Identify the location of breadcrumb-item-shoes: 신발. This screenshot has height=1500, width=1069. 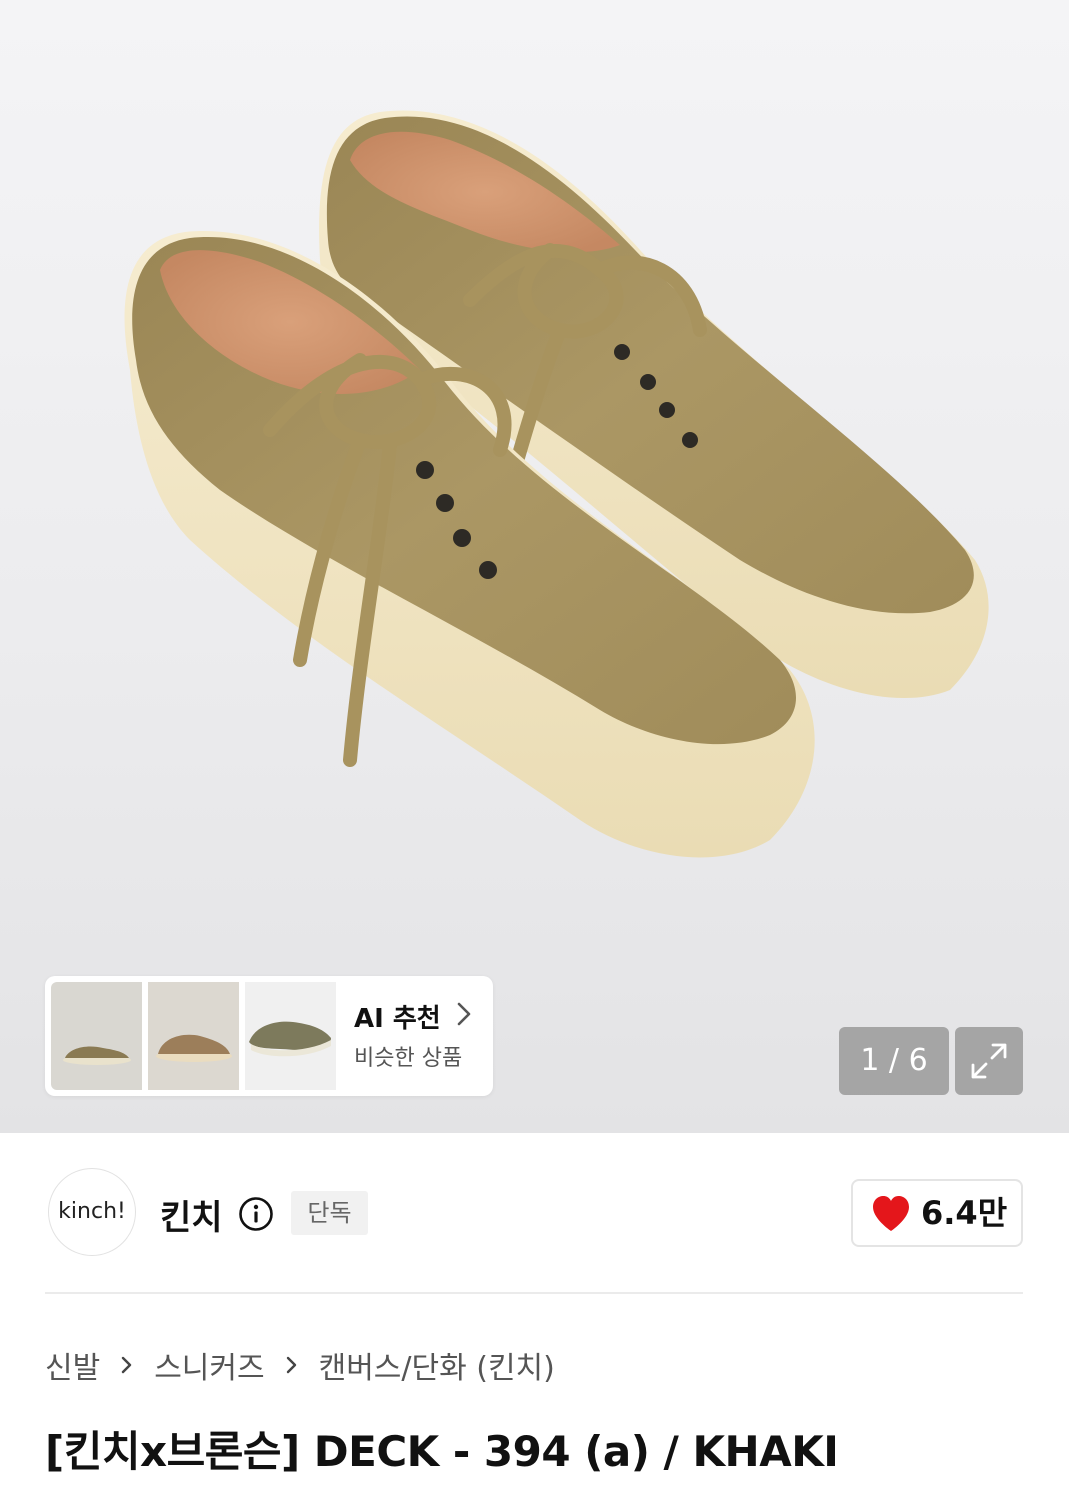
(72, 1365).